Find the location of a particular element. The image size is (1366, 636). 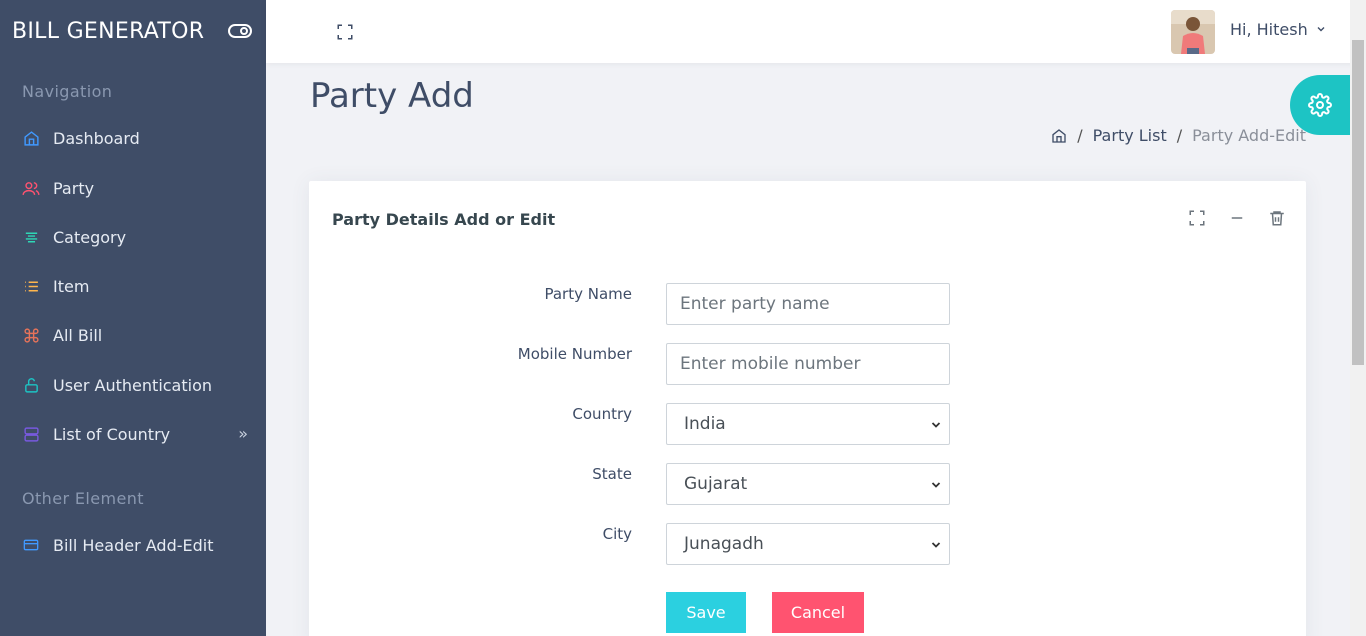

page-title: Party Add is located at coordinates (392, 96).